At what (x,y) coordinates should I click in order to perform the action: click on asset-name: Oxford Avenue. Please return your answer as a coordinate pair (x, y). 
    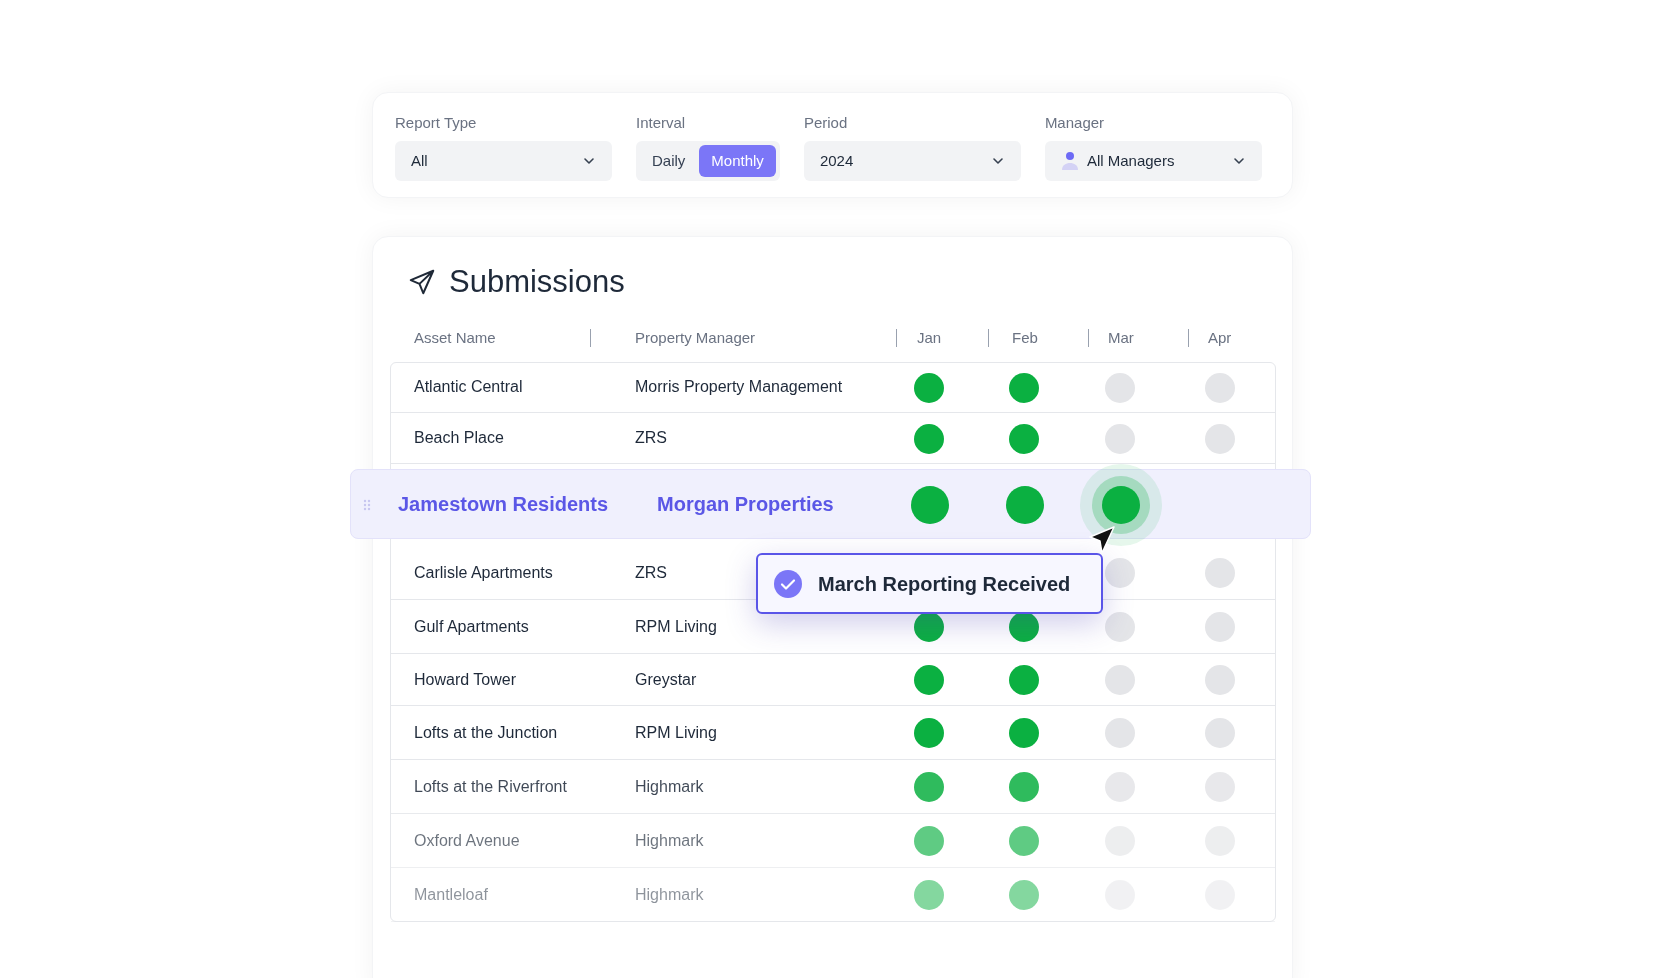
    Looking at the image, I should click on (467, 840).